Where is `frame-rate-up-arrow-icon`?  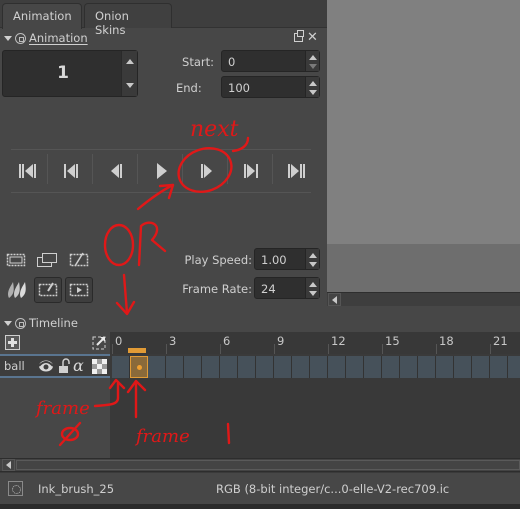 frame-rate-up-arrow-icon is located at coordinates (313, 284).